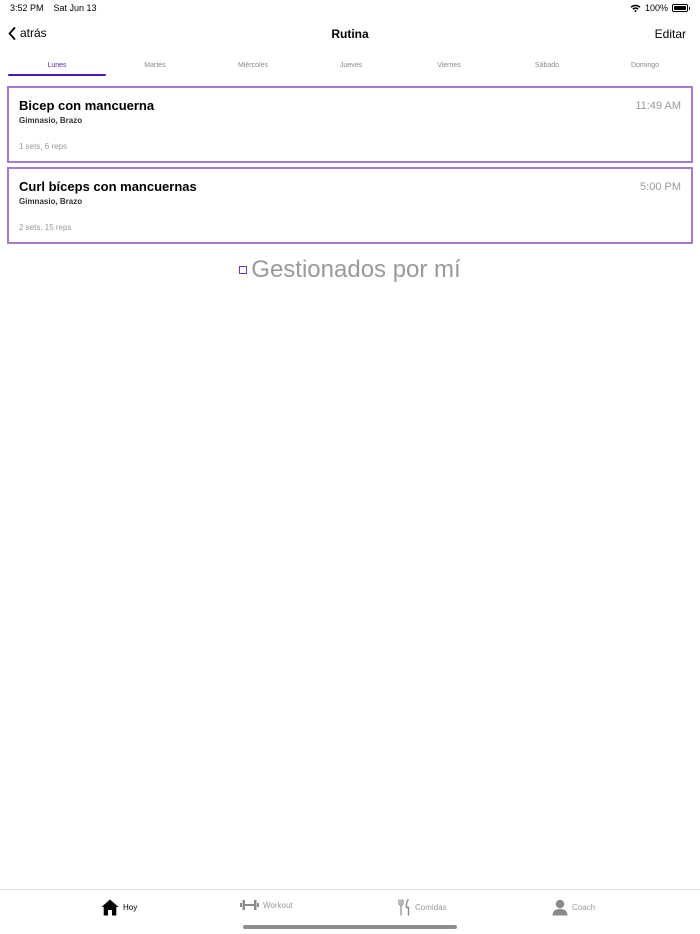 This screenshot has width=700, height=934. I want to click on tab-label: Coach, so click(584, 907).